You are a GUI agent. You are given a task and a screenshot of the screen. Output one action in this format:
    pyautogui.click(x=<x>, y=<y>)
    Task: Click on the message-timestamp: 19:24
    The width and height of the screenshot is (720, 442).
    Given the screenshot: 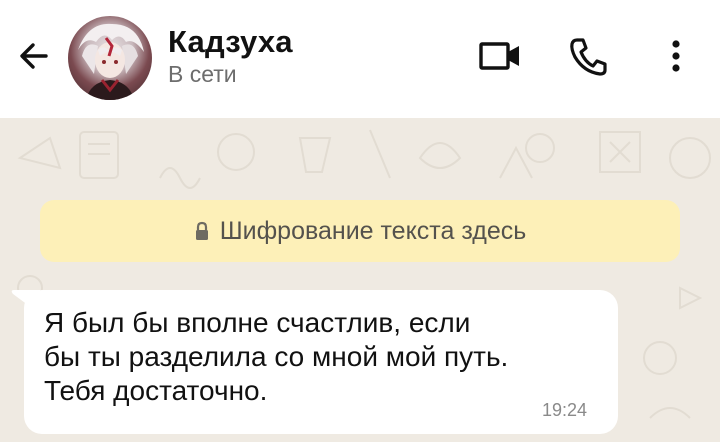 What is the action you would take?
    pyautogui.click(x=565, y=410)
    